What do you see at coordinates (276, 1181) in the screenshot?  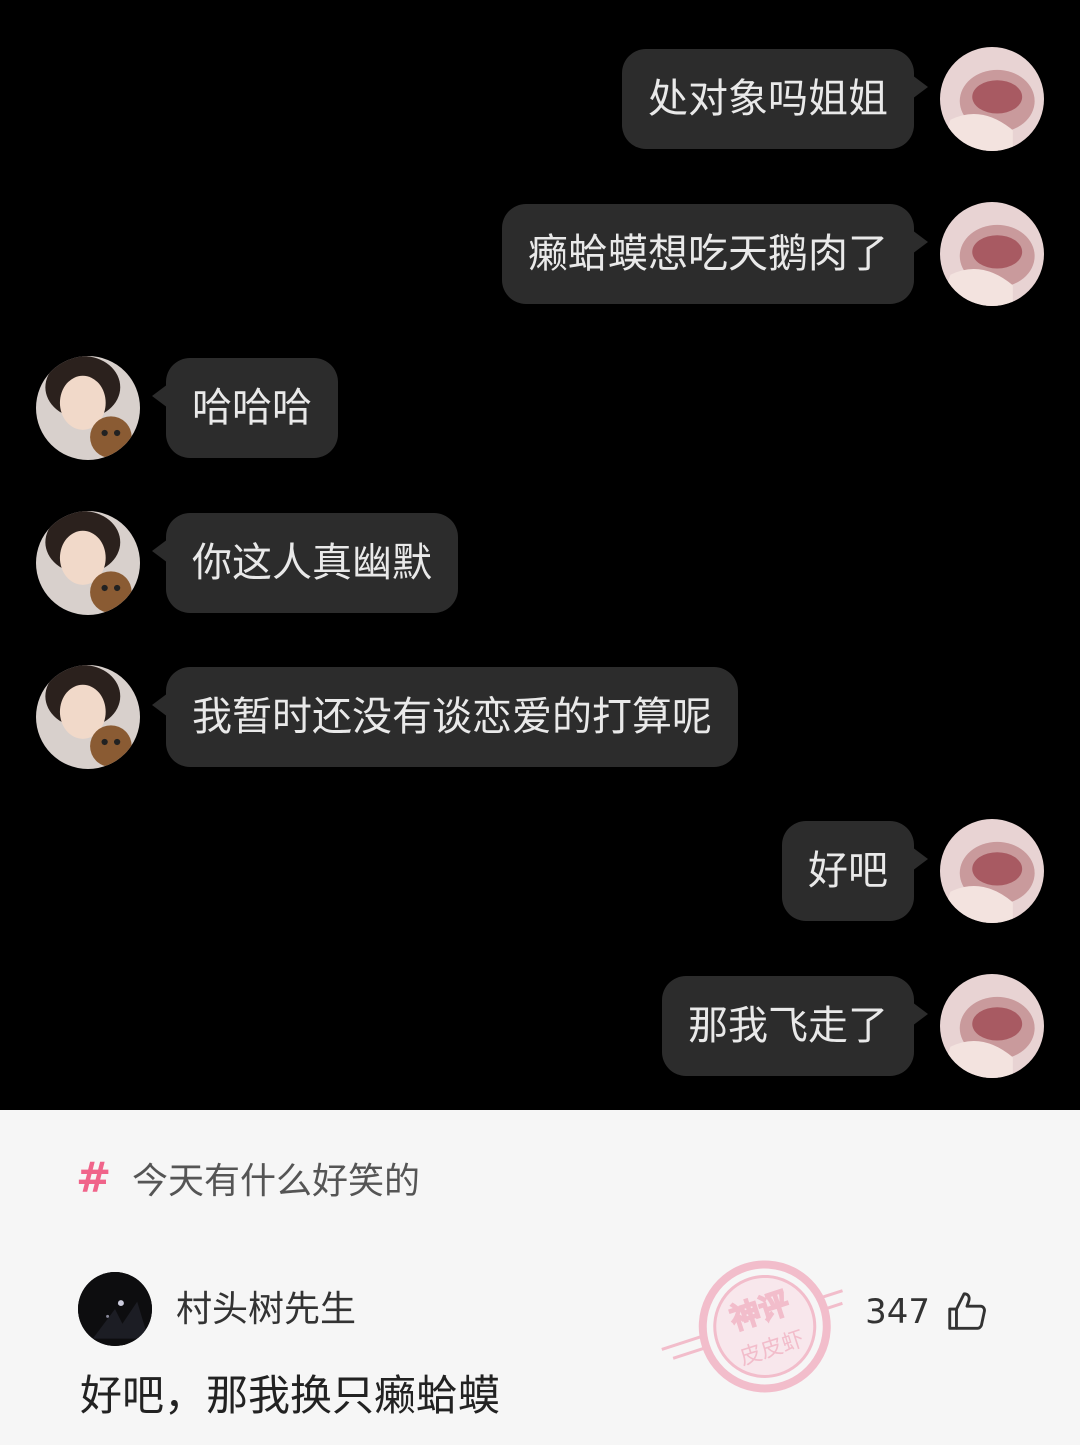 I see `topic-label: 今天有什么好笑的` at bounding box center [276, 1181].